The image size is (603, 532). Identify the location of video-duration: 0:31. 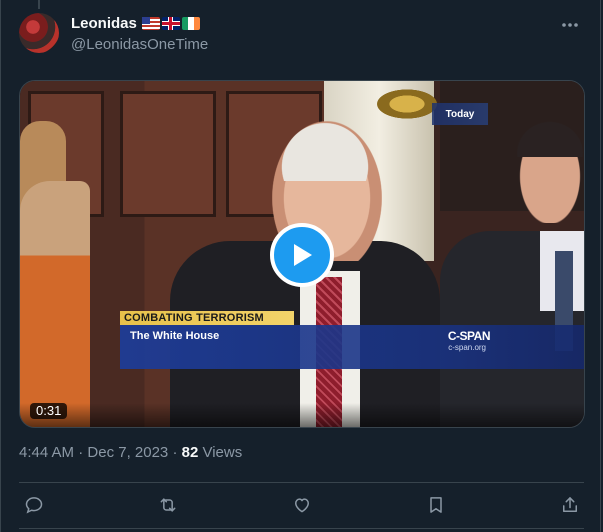
(49, 411).